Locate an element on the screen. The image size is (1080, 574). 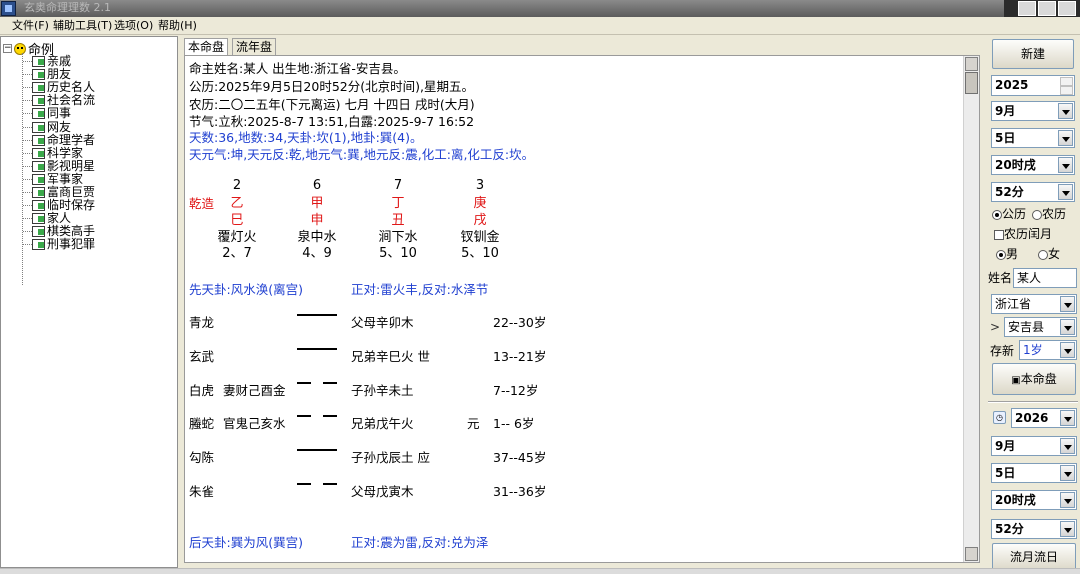
name-input: 某人 is located at coordinates (1045, 278).